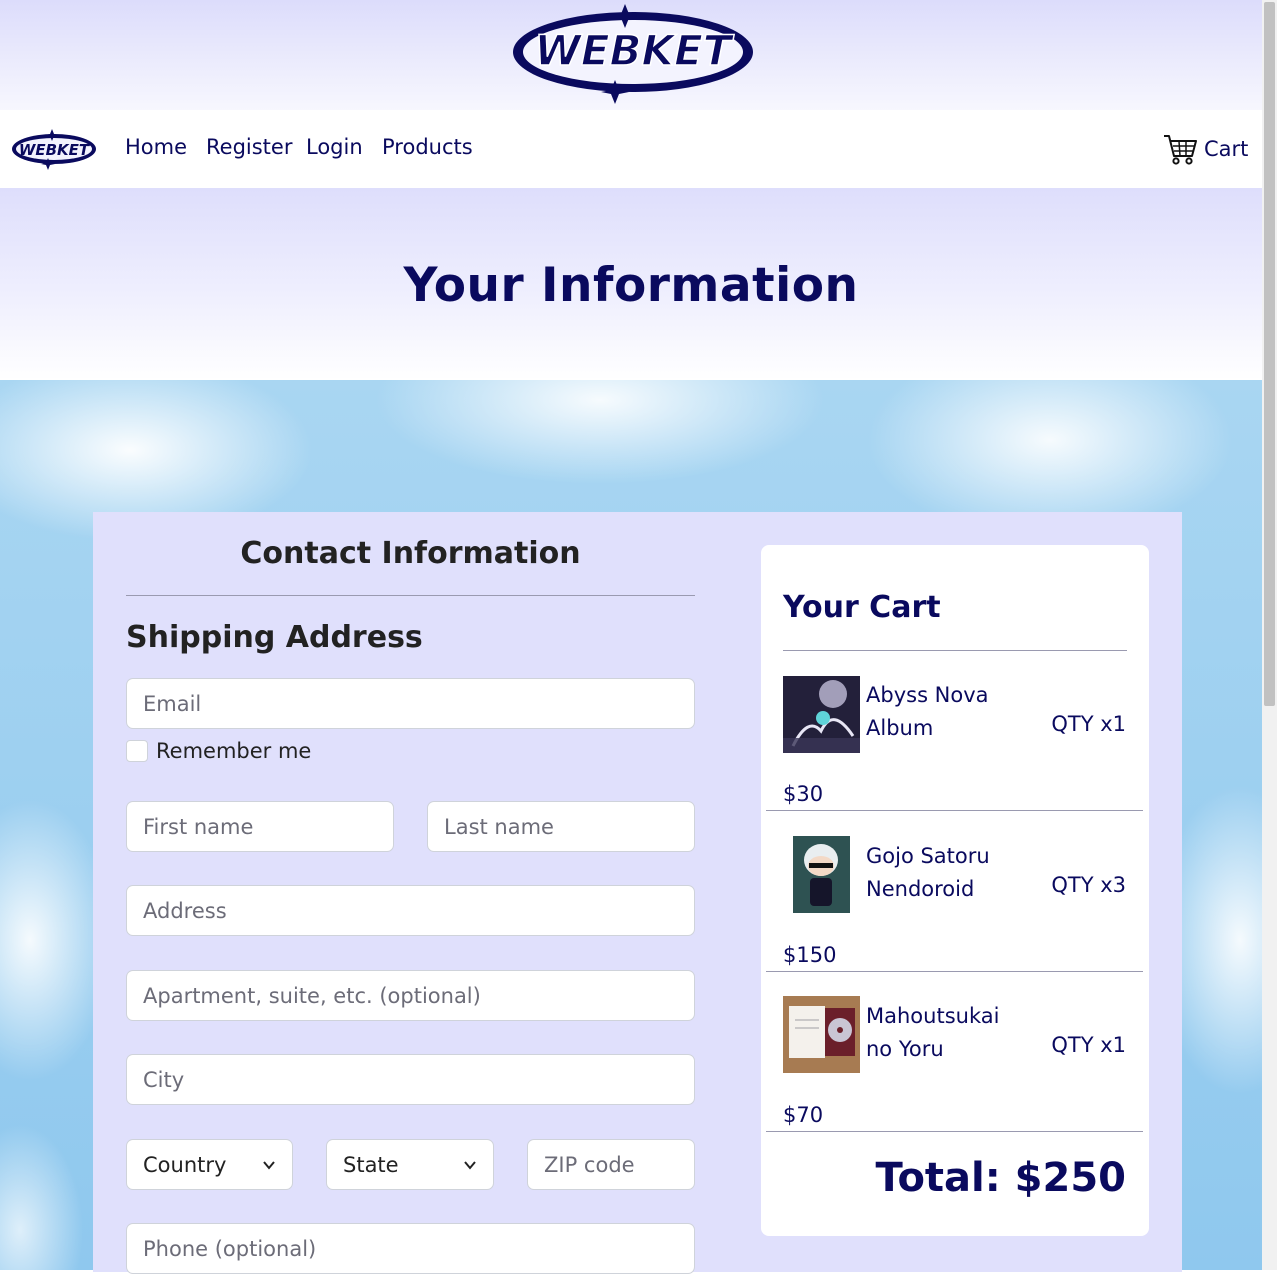  What do you see at coordinates (172, 703) in the screenshot?
I see `email-placeholder: Email` at bounding box center [172, 703].